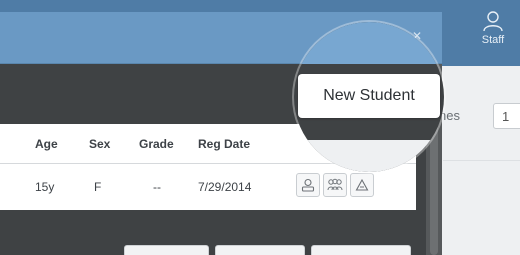 The width and height of the screenshot is (520, 255). Describe the element at coordinates (506, 116) in the screenshot. I see `background-count-box: 1` at that location.